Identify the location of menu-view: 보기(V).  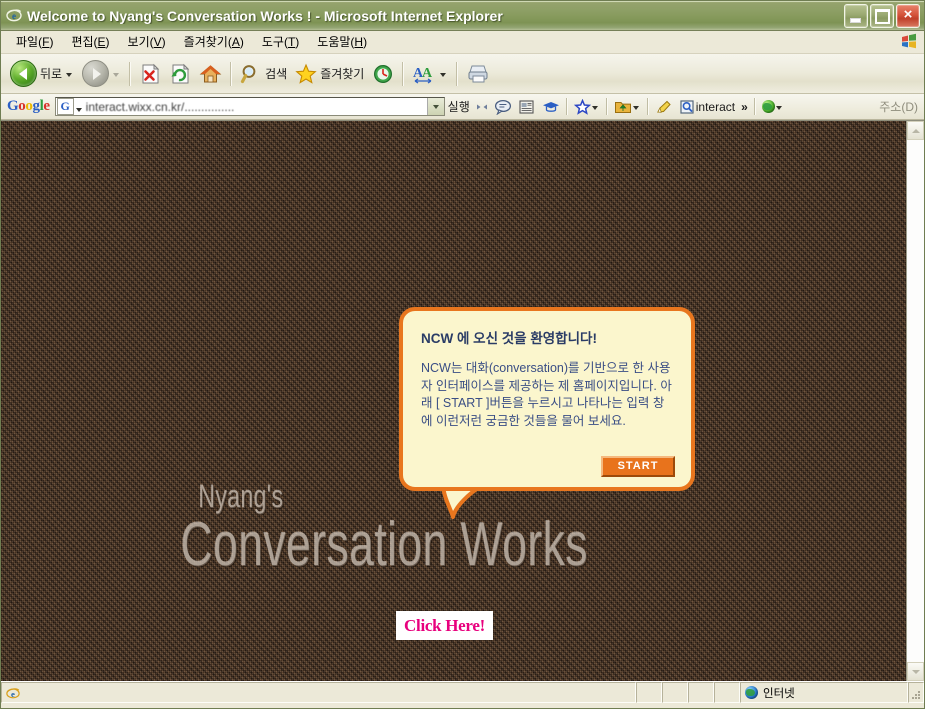
(147, 42).